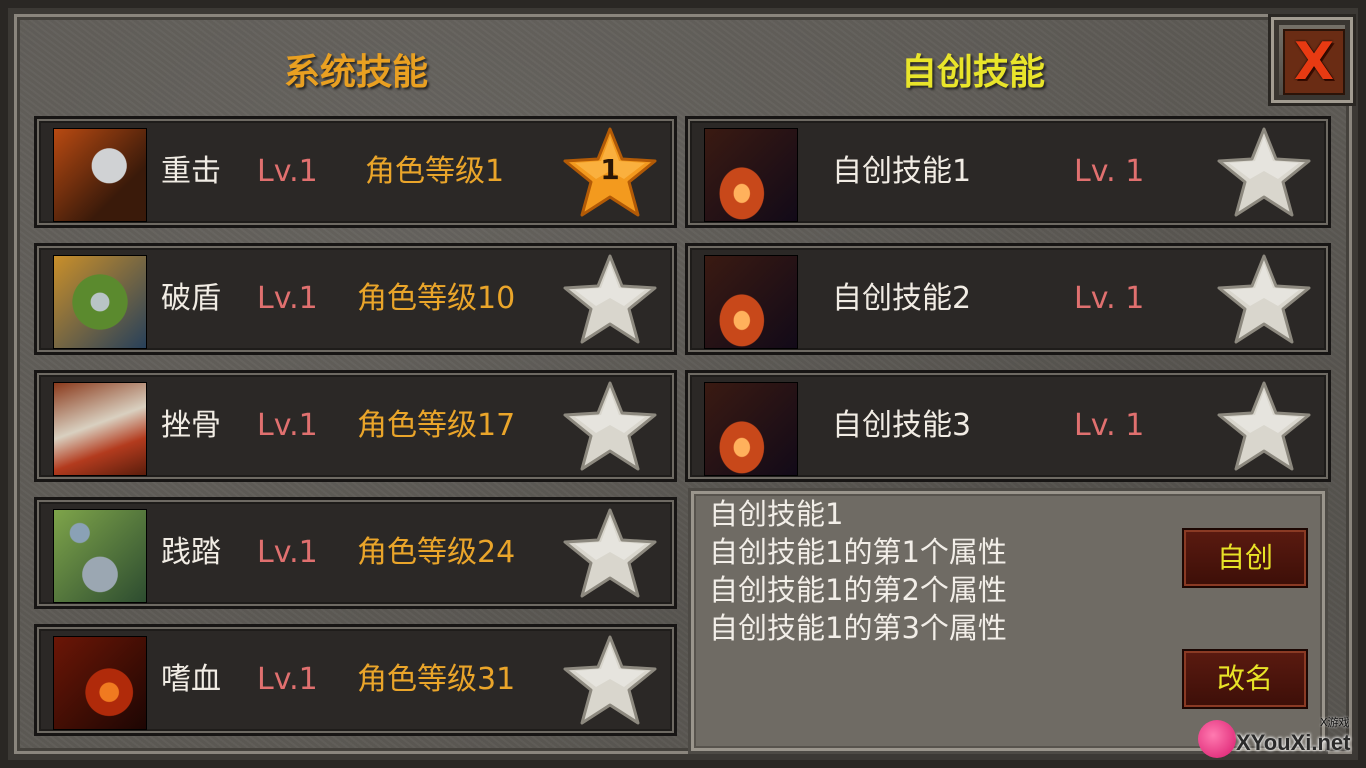 The width and height of the screenshot is (1366, 768). Describe the element at coordinates (610, 169) in the screenshot. I see `star-number: 1` at that location.